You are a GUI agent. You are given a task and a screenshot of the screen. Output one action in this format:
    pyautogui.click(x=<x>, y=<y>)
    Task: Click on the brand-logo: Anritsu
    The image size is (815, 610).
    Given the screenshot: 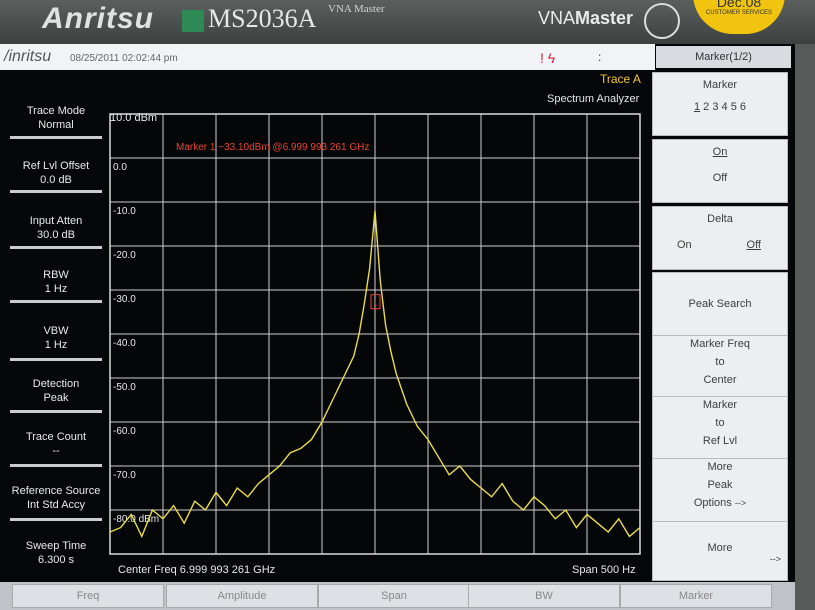 What is the action you would take?
    pyautogui.click(x=98, y=18)
    